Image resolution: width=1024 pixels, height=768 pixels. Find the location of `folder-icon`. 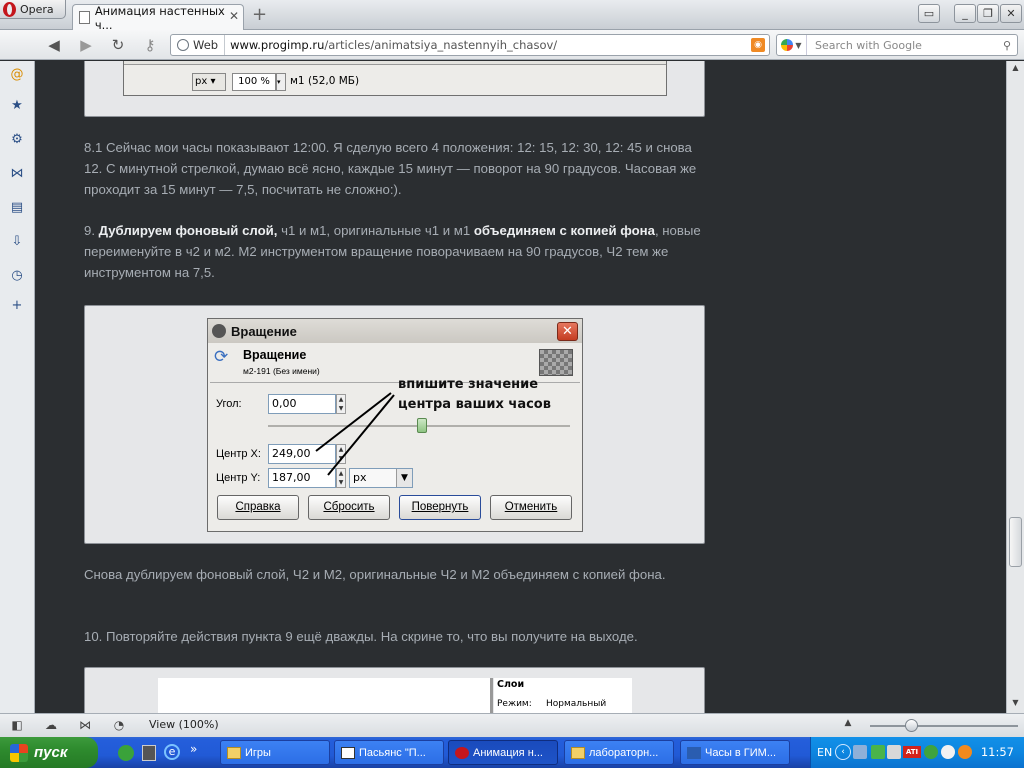

folder-icon is located at coordinates (578, 752).